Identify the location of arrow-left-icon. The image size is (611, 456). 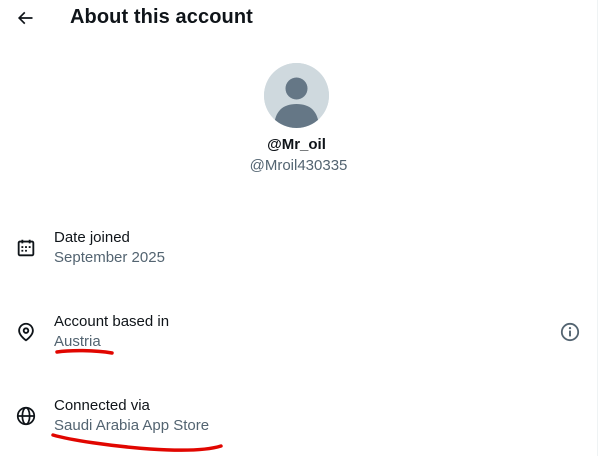
(25, 18).